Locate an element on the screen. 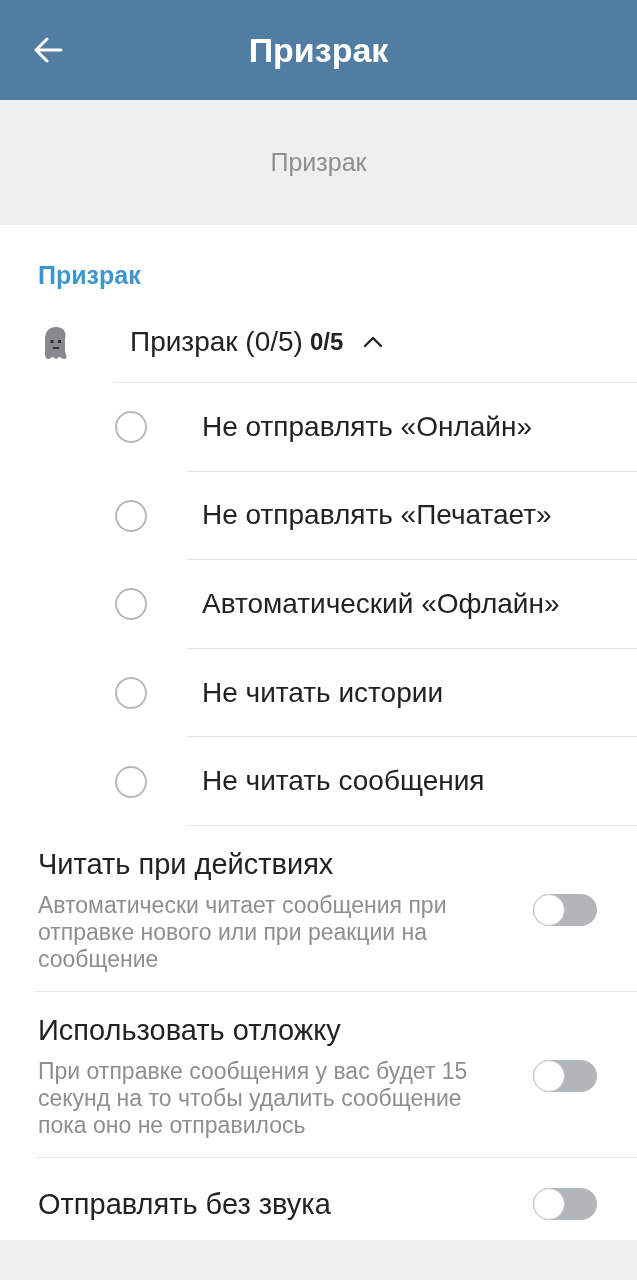 The image size is (637, 1280). option-label: Автоматический «Офлайн» is located at coordinates (381, 604).